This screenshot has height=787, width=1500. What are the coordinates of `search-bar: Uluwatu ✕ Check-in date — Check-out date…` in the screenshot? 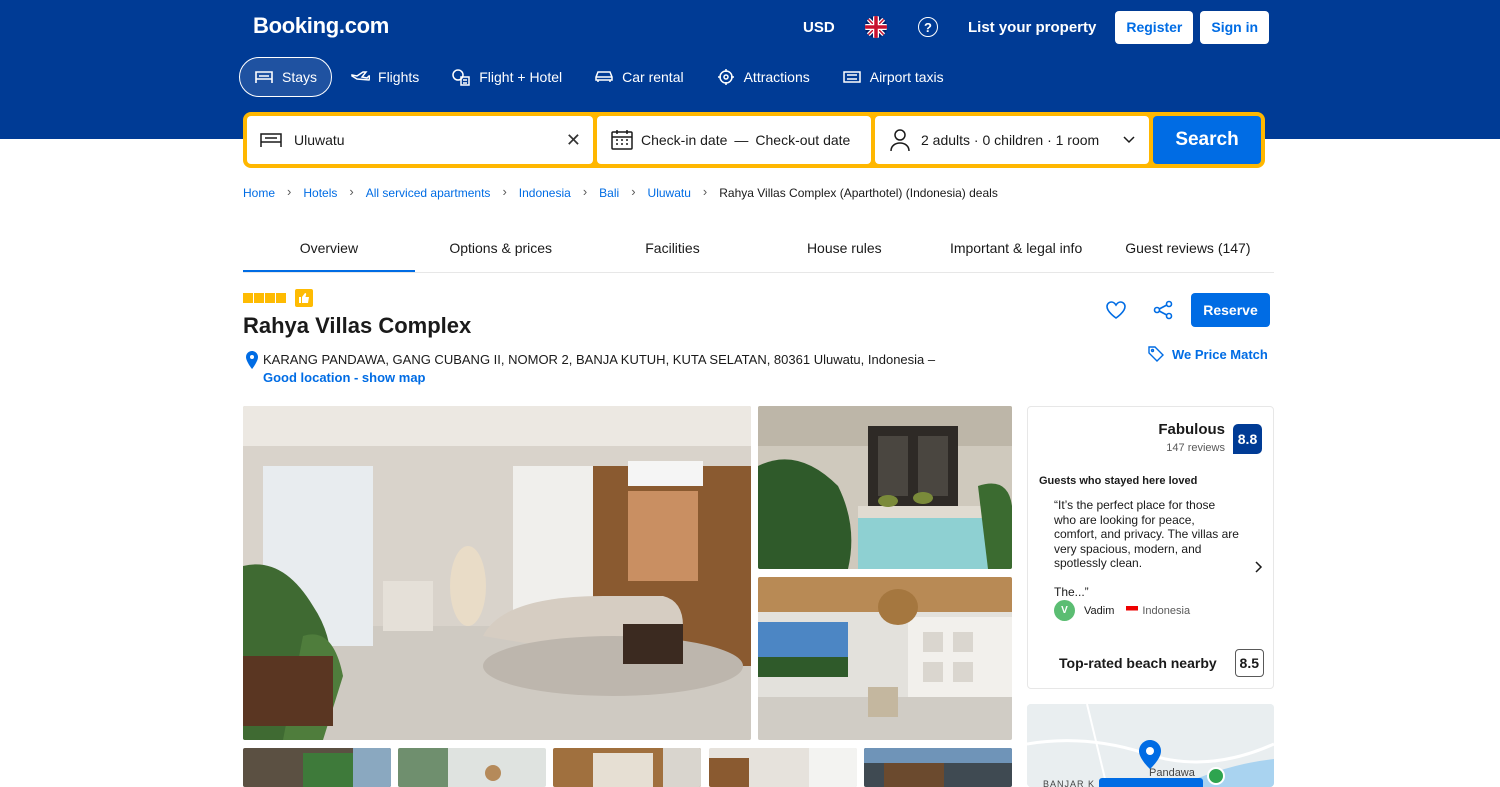 It's located at (754, 140).